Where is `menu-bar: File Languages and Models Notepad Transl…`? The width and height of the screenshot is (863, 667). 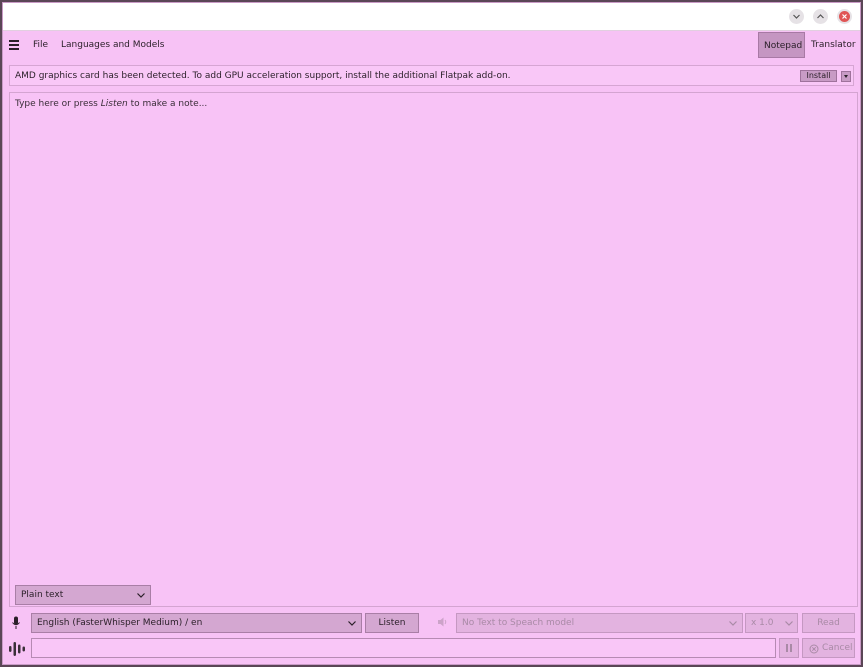 menu-bar: File Languages and Models Notepad Transl… is located at coordinates (431, 45).